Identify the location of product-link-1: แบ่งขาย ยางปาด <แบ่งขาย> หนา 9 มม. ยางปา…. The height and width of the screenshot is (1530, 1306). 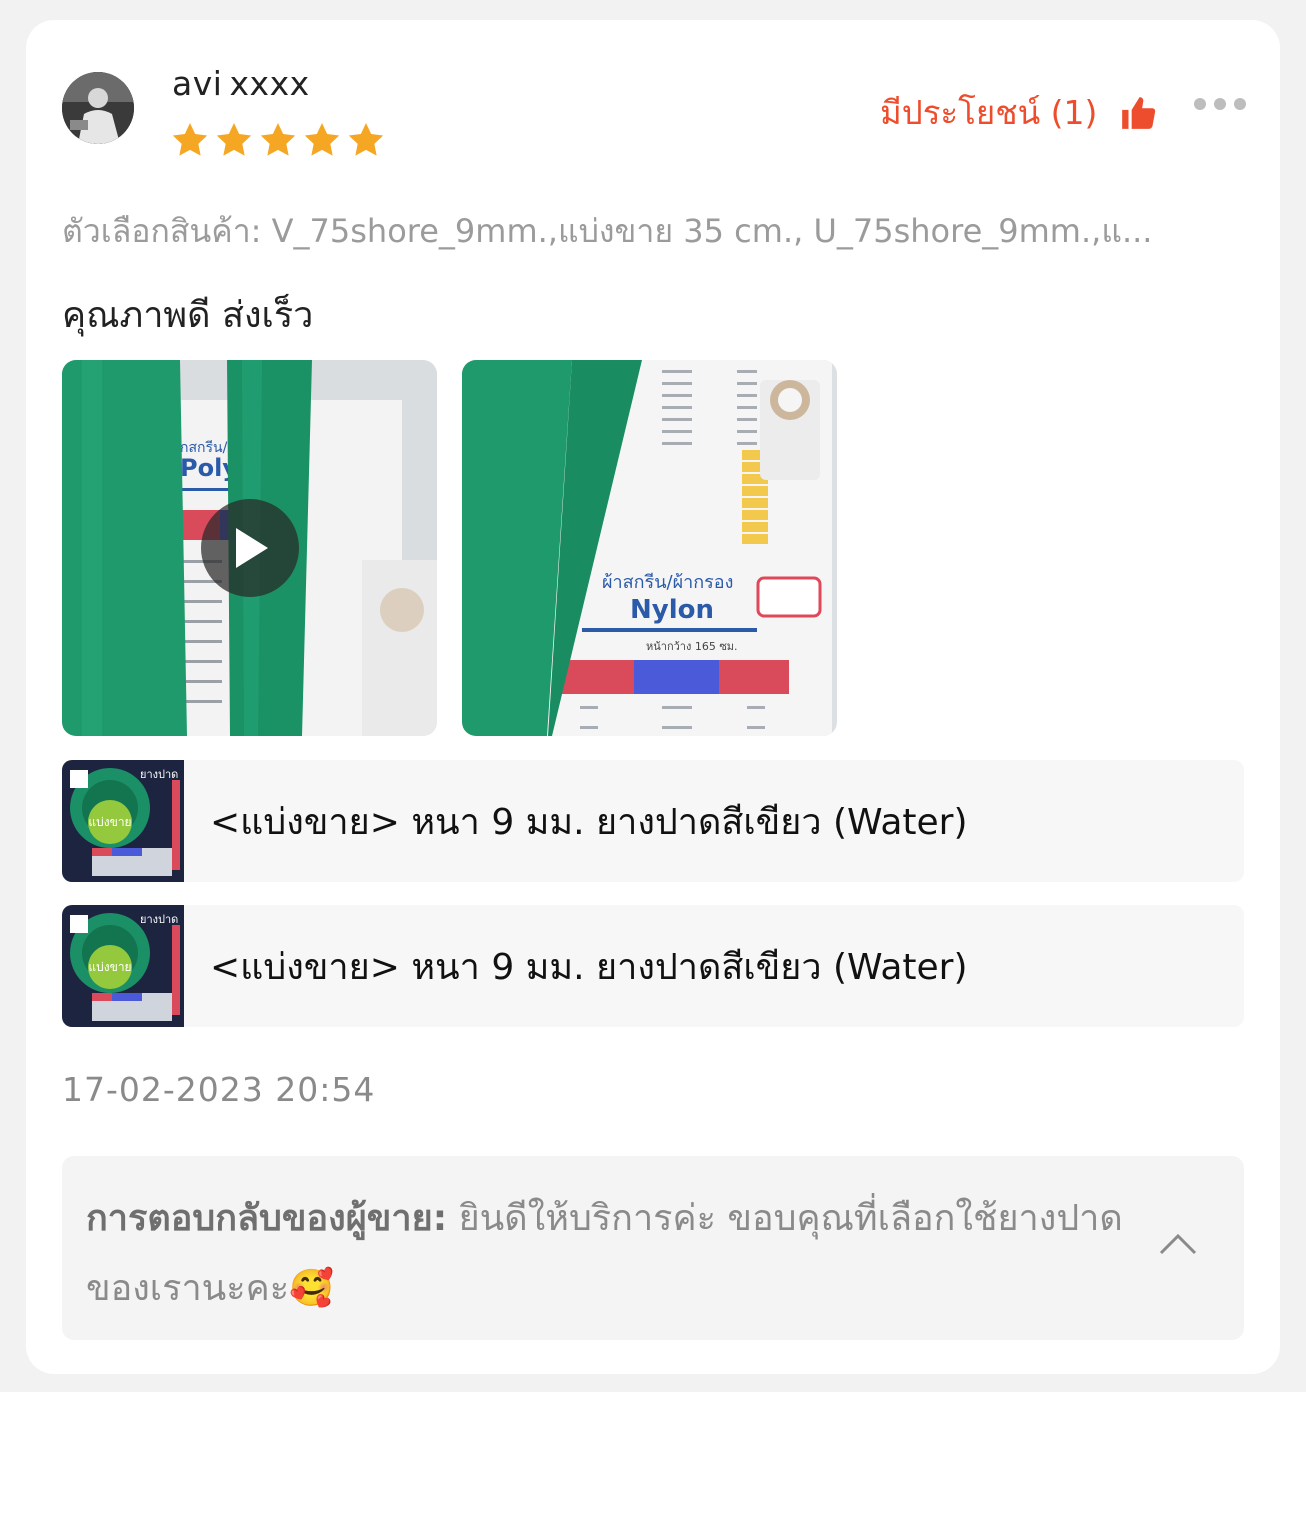
(653, 821).